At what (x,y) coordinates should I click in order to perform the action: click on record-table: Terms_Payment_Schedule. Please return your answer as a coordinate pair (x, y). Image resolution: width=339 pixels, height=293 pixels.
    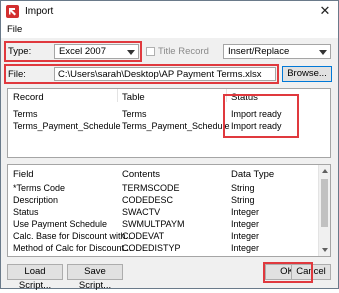
    Looking at the image, I should click on (176, 126).